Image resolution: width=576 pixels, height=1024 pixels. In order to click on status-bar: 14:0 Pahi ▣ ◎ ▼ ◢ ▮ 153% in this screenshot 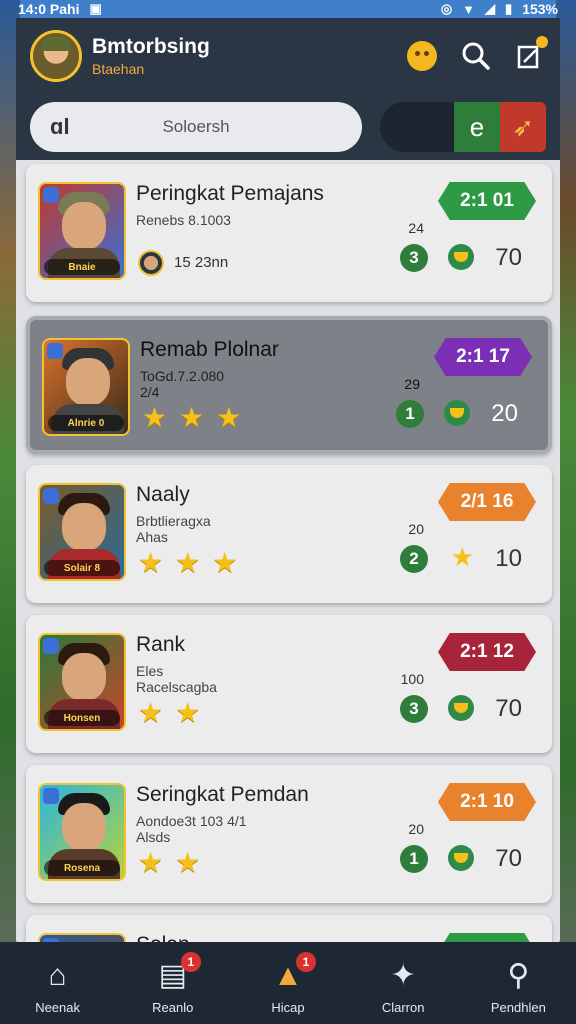, I will do `click(288, 9)`.